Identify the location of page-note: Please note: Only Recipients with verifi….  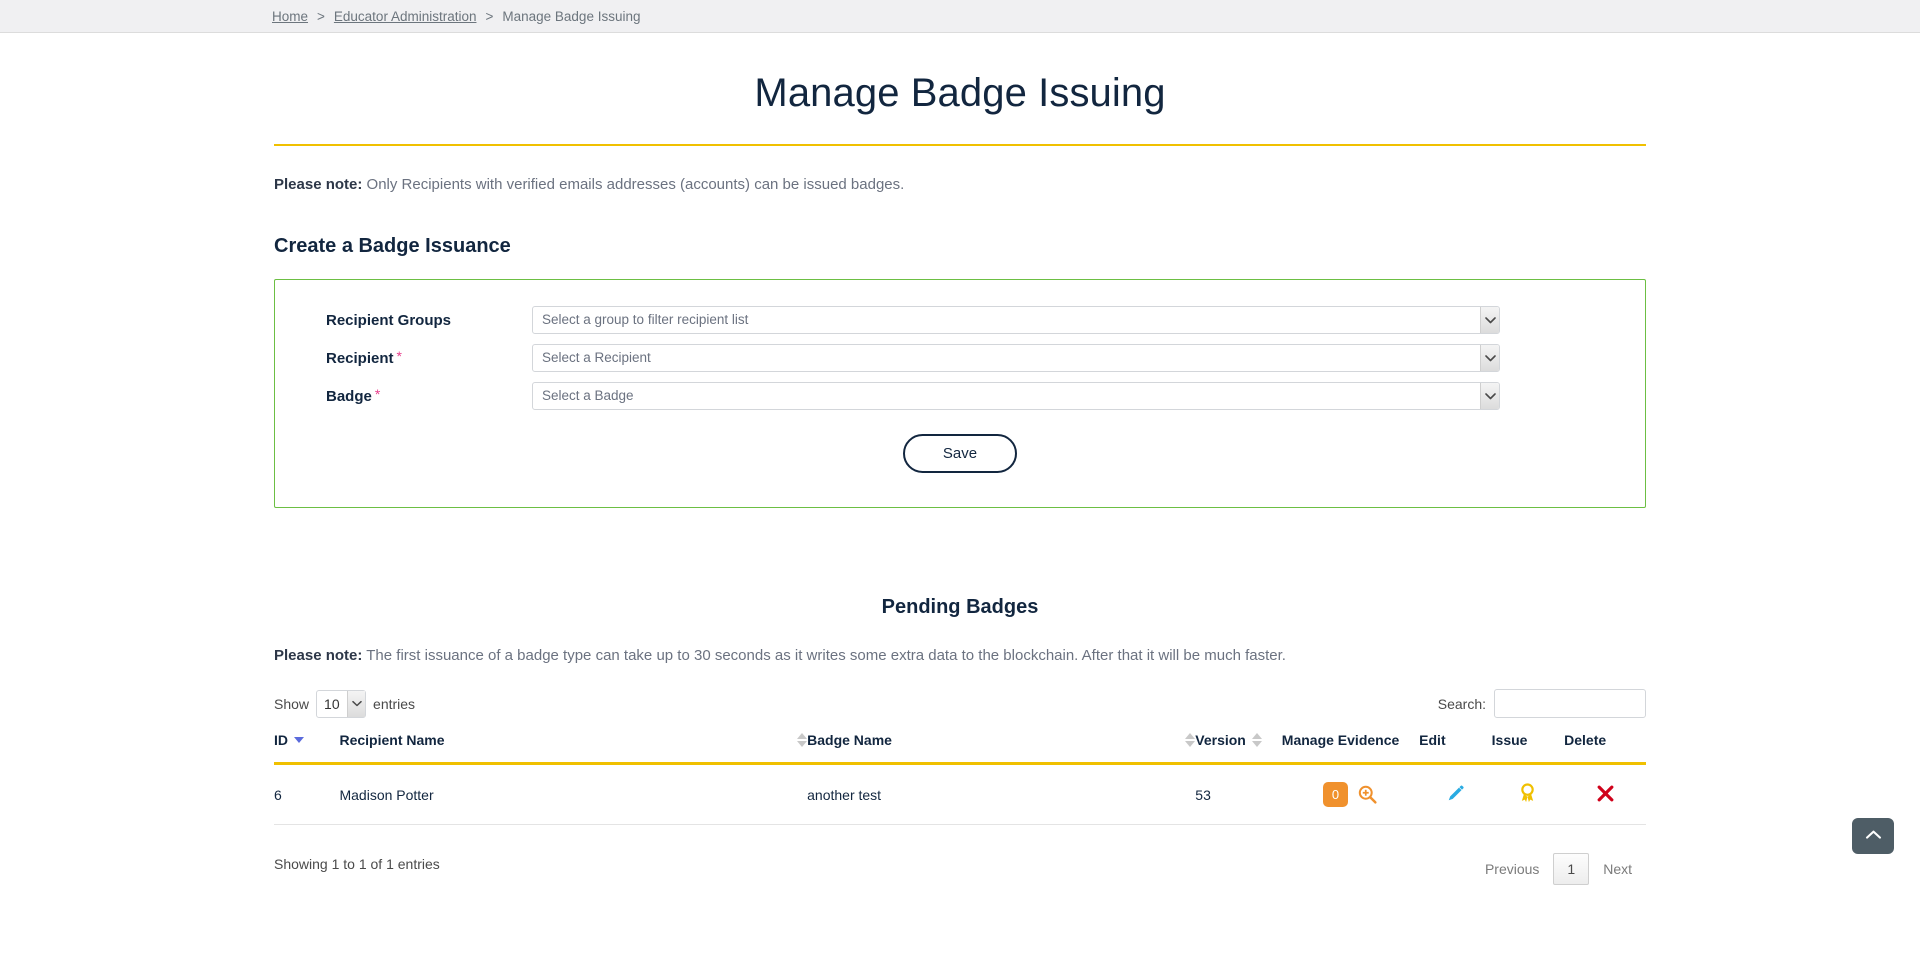
(960, 185).